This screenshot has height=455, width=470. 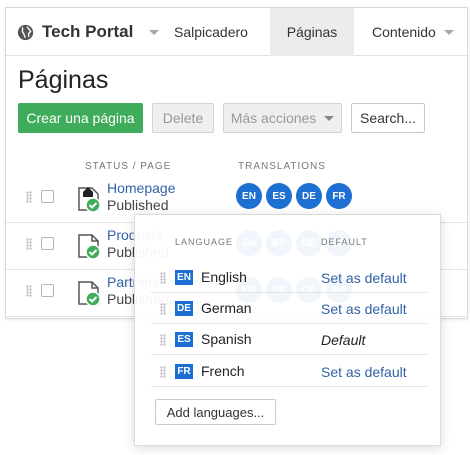 I want to click on language-code-badge: DE, so click(x=184, y=308).